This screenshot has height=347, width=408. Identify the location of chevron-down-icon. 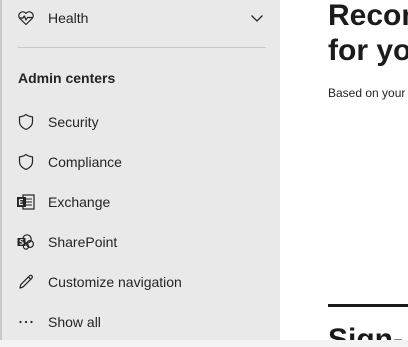
(257, 18).